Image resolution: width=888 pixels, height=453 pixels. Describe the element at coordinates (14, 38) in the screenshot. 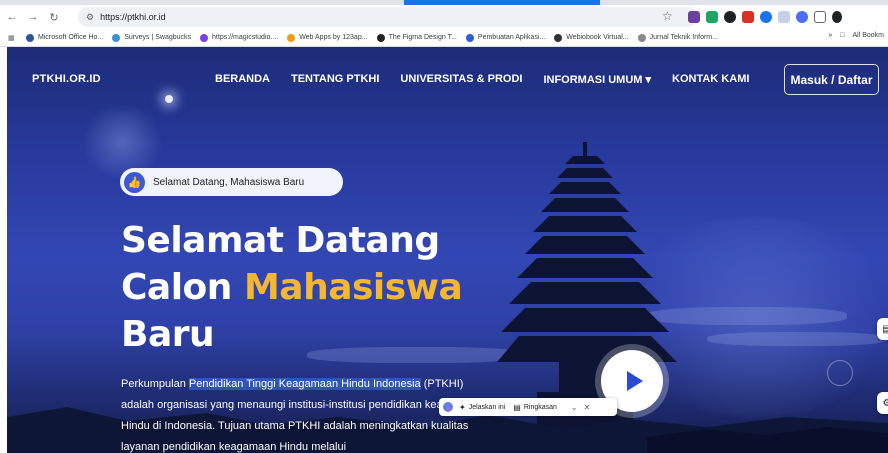

I see `apps-icon: ▦` at that location.